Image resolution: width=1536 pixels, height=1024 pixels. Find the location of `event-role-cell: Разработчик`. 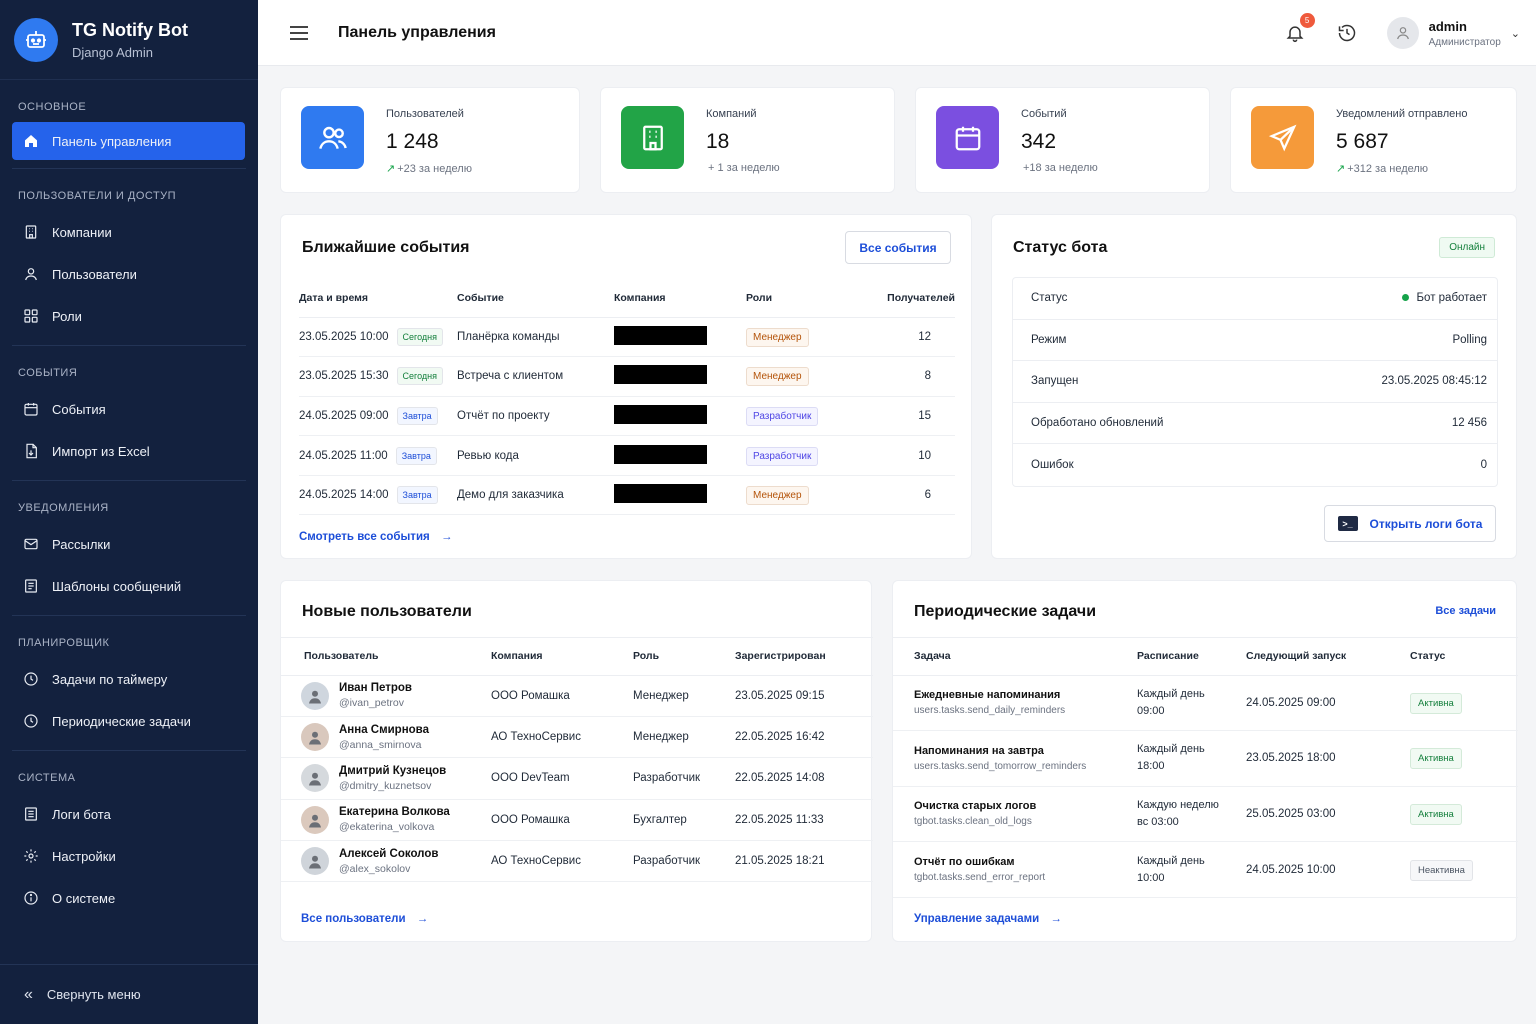

event-role-cell: Разработчик is located at coordinates (810, 416).